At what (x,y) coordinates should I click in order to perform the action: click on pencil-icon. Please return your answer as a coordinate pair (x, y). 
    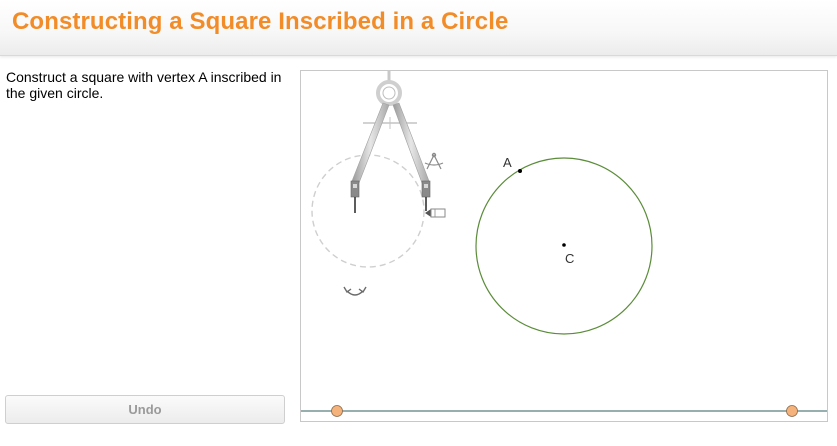
    Looking at the image, I should click on (435, 213).